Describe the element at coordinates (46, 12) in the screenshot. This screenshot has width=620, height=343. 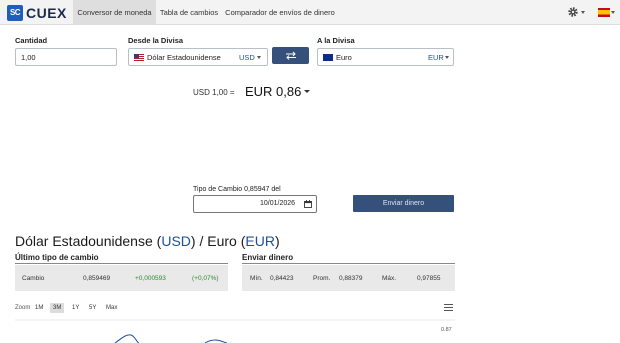
I see `logo-text: CUEX` at that location.